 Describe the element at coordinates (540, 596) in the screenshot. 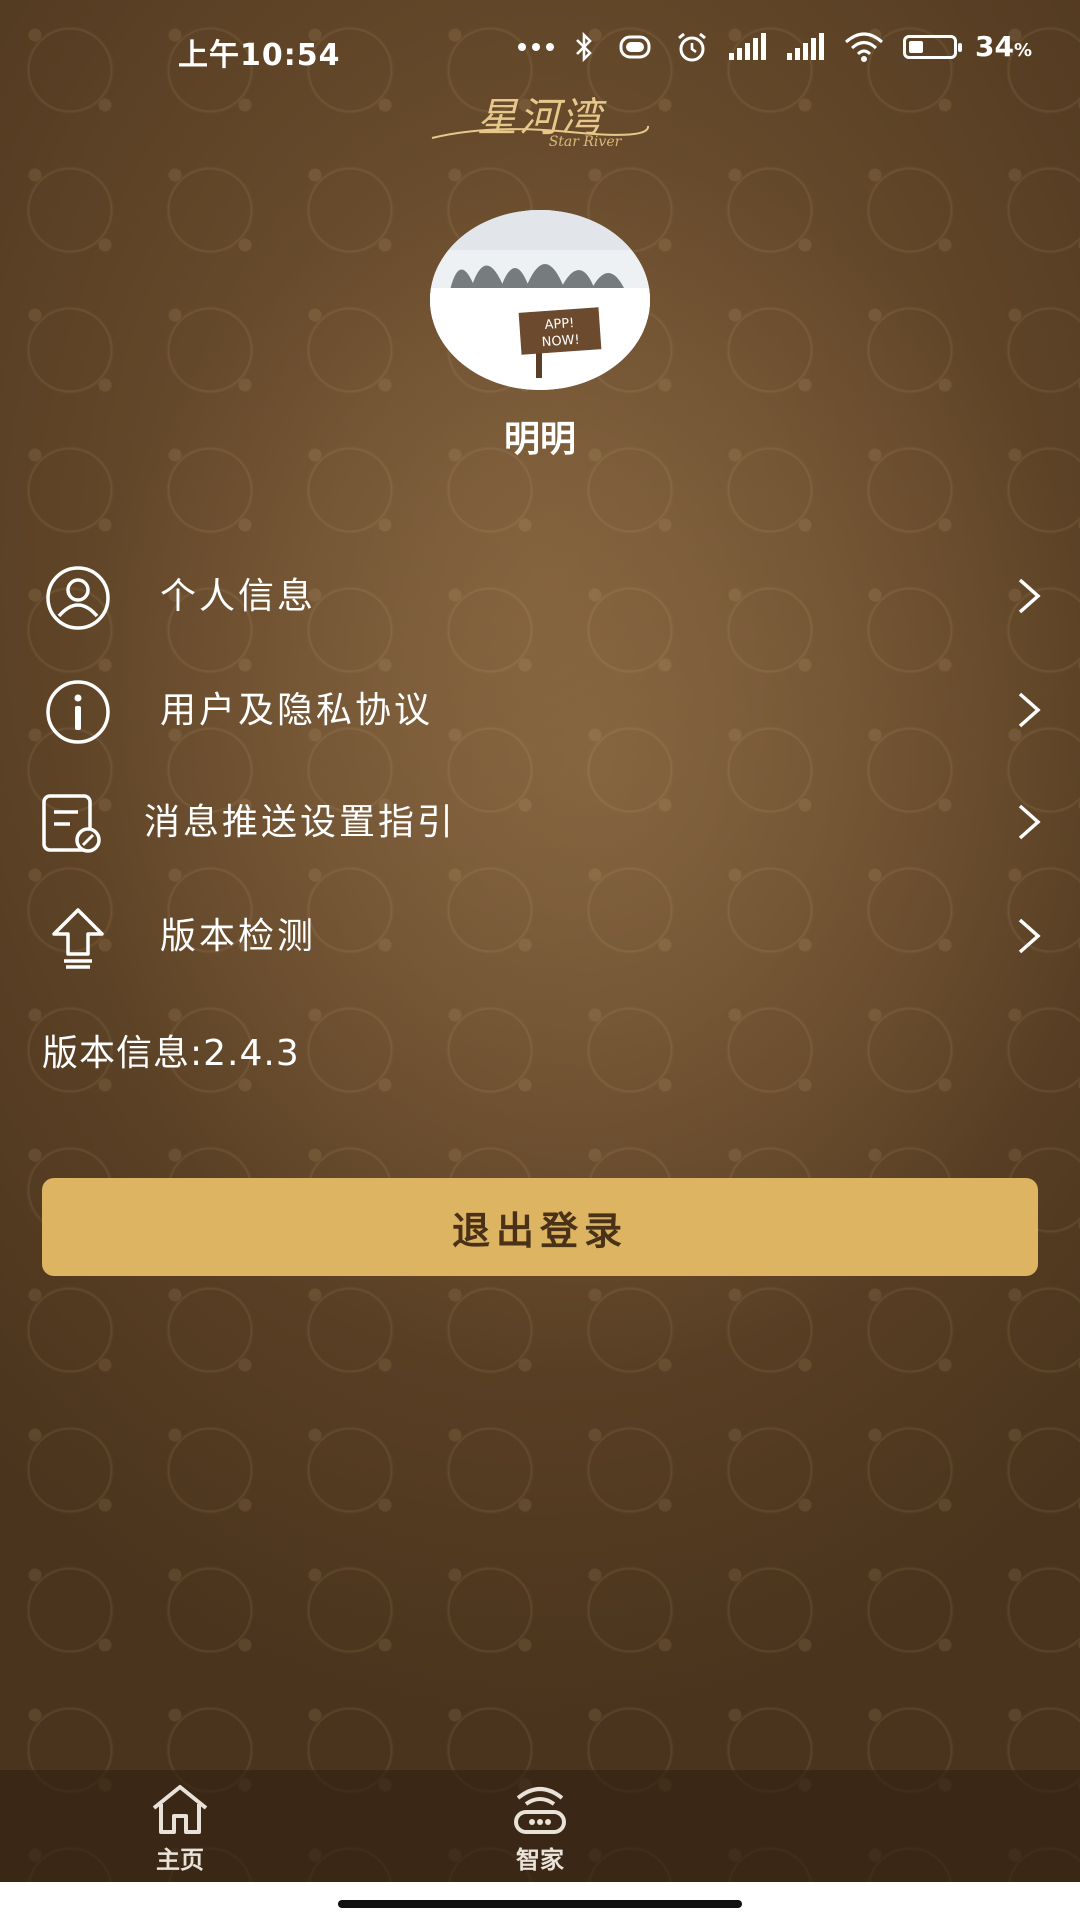

I see `menu-item-personal-info: 个人信息` at that location.